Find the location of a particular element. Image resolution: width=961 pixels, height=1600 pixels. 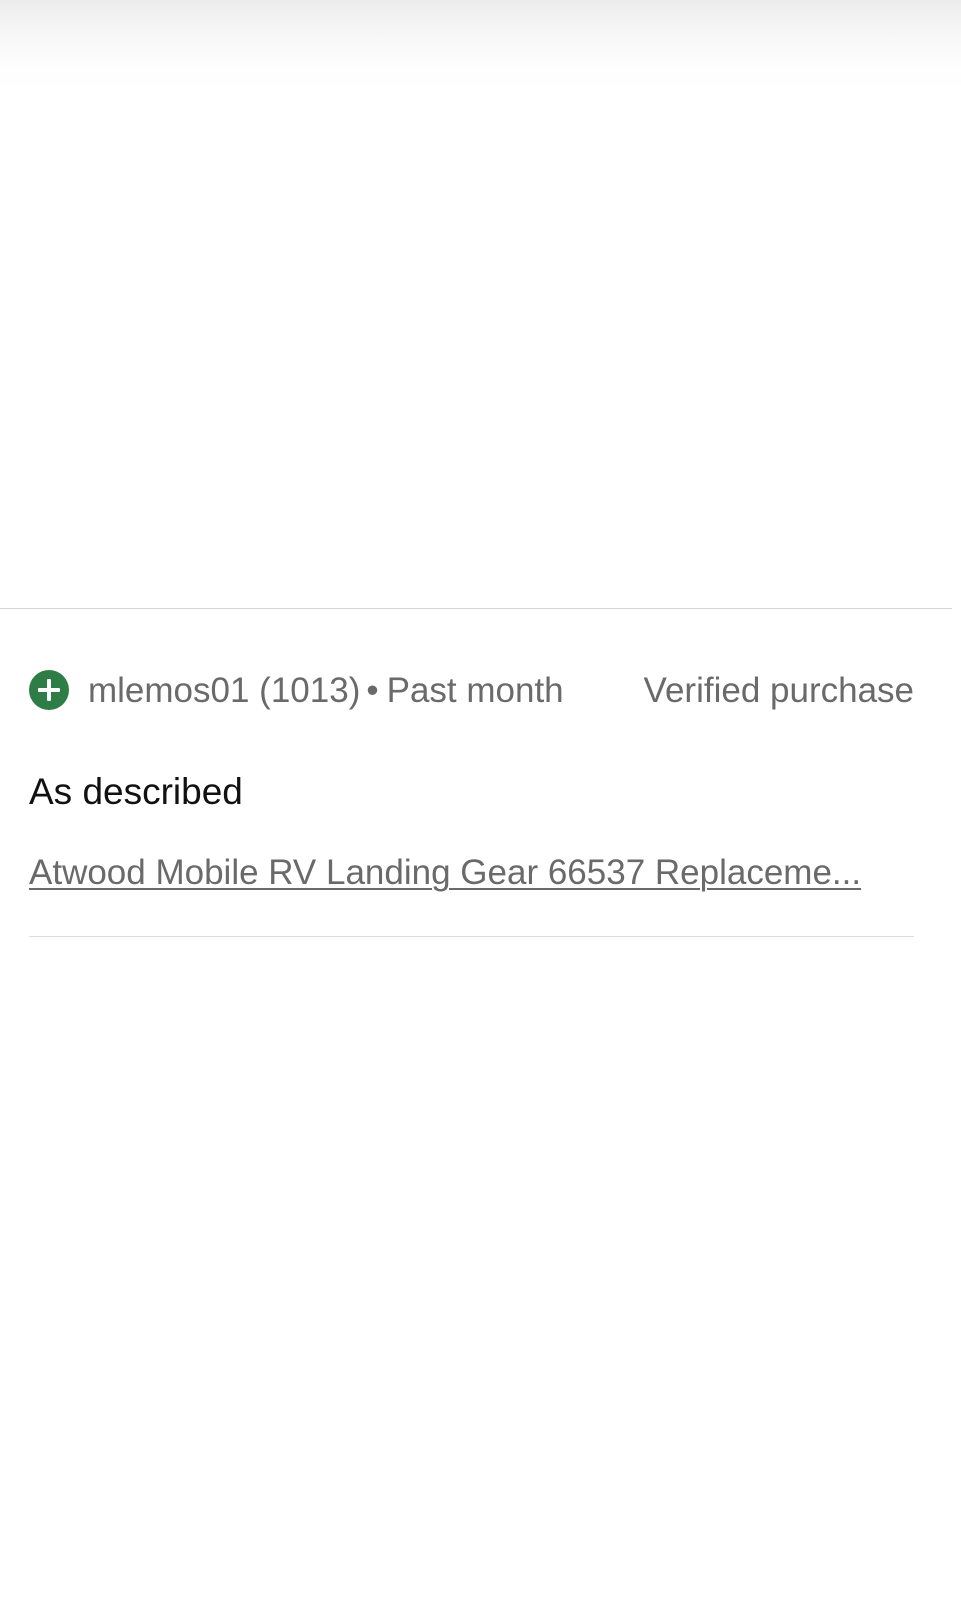

card-divider is located at coordinates (471, 936).